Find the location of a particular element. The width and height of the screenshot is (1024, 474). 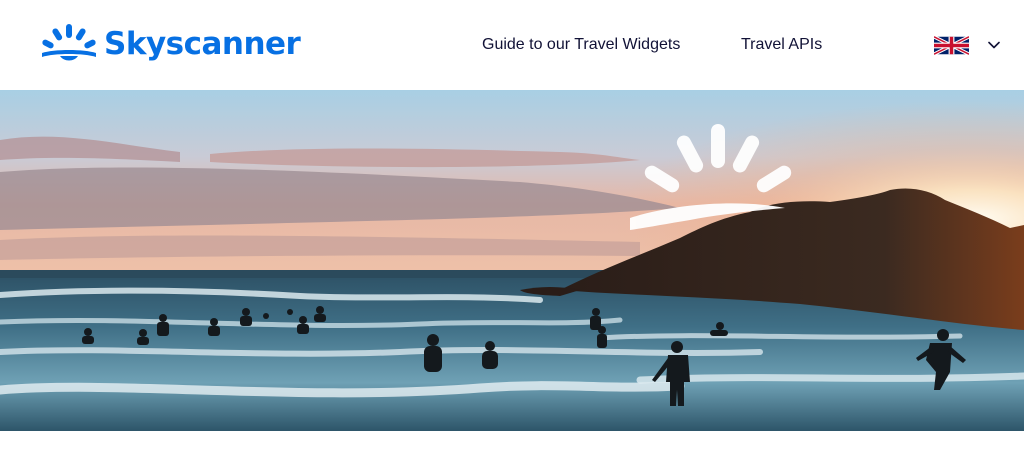

brand-name: Skyscanner is located at coordinates (202, 44).